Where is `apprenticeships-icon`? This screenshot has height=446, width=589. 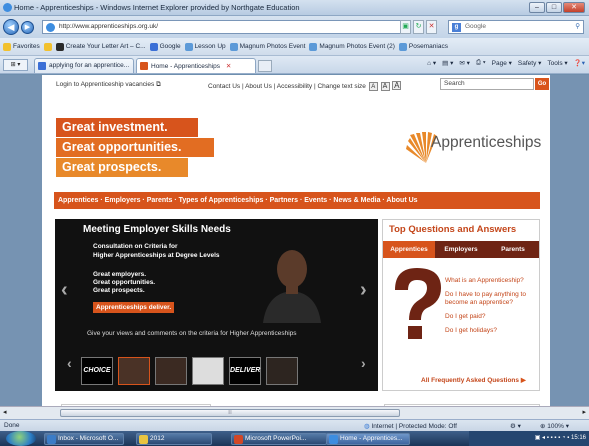
apprenticeships-icon is located at coordinates (144, 66).